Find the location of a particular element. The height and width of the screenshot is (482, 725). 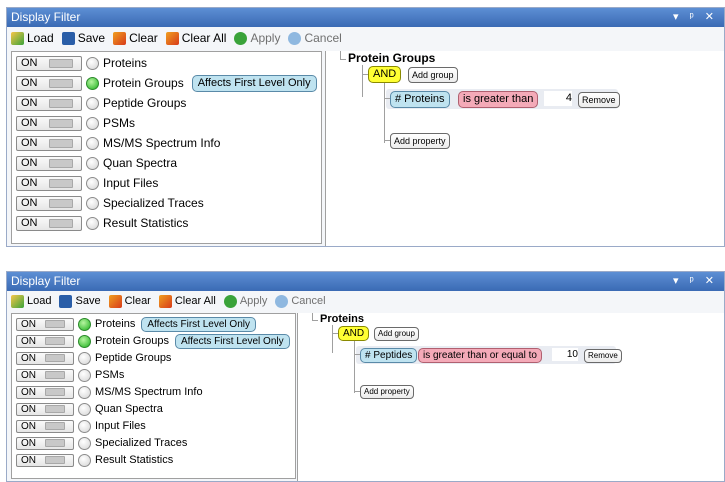

save-label: Save is located at coordinates (88, 301).